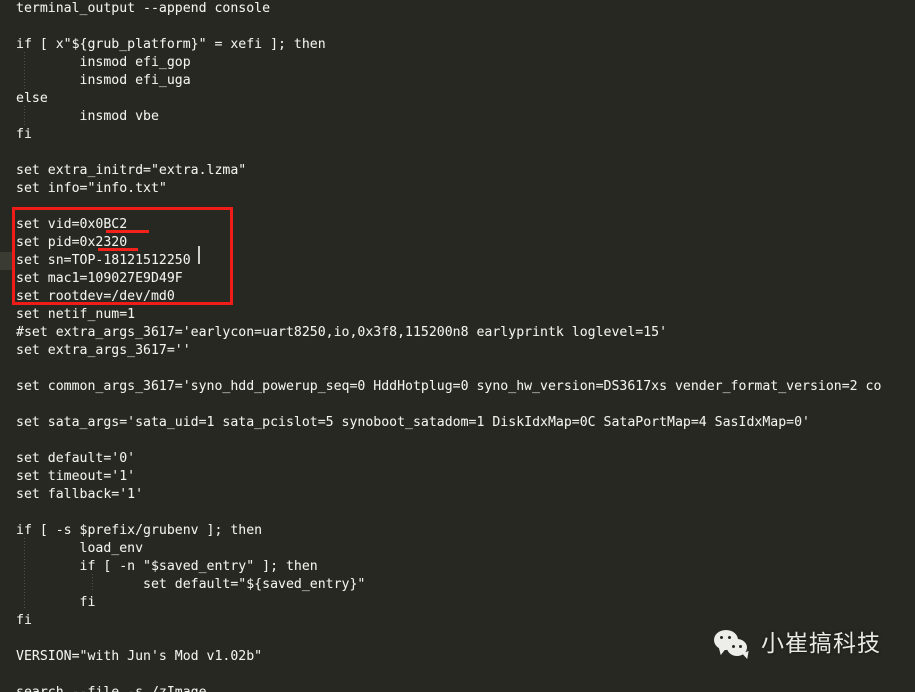  What do you see at coordinates (457, 45) in the screenshot?
I see `code-line: if [ x"${grub_platform}" = xefi ]; then` at bounding box center [457, 45].